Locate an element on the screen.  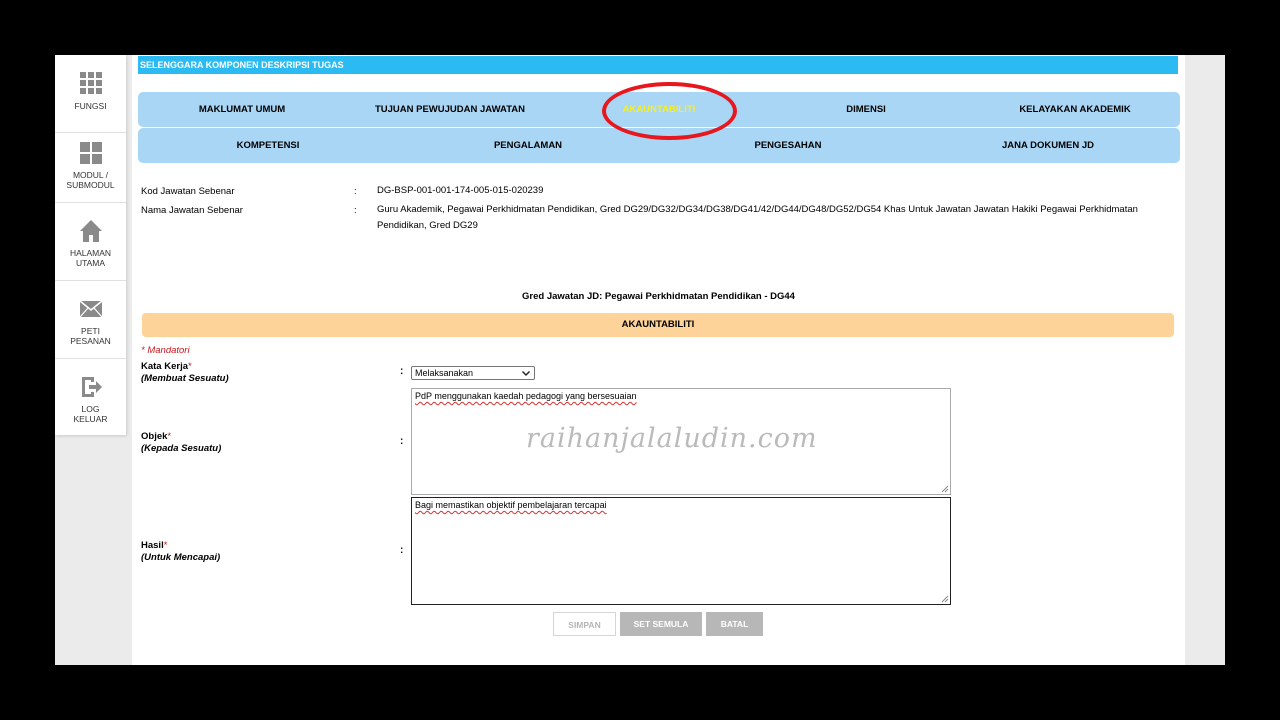
highlight-ring is located at coordinates (669, 111).